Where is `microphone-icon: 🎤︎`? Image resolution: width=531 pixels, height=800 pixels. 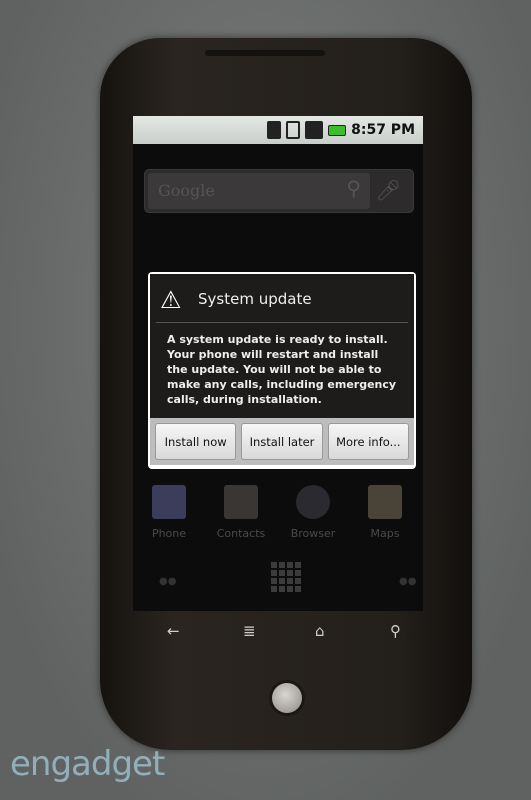
microphone-icon: 🎤︎ is located at coordinates (388, 190).